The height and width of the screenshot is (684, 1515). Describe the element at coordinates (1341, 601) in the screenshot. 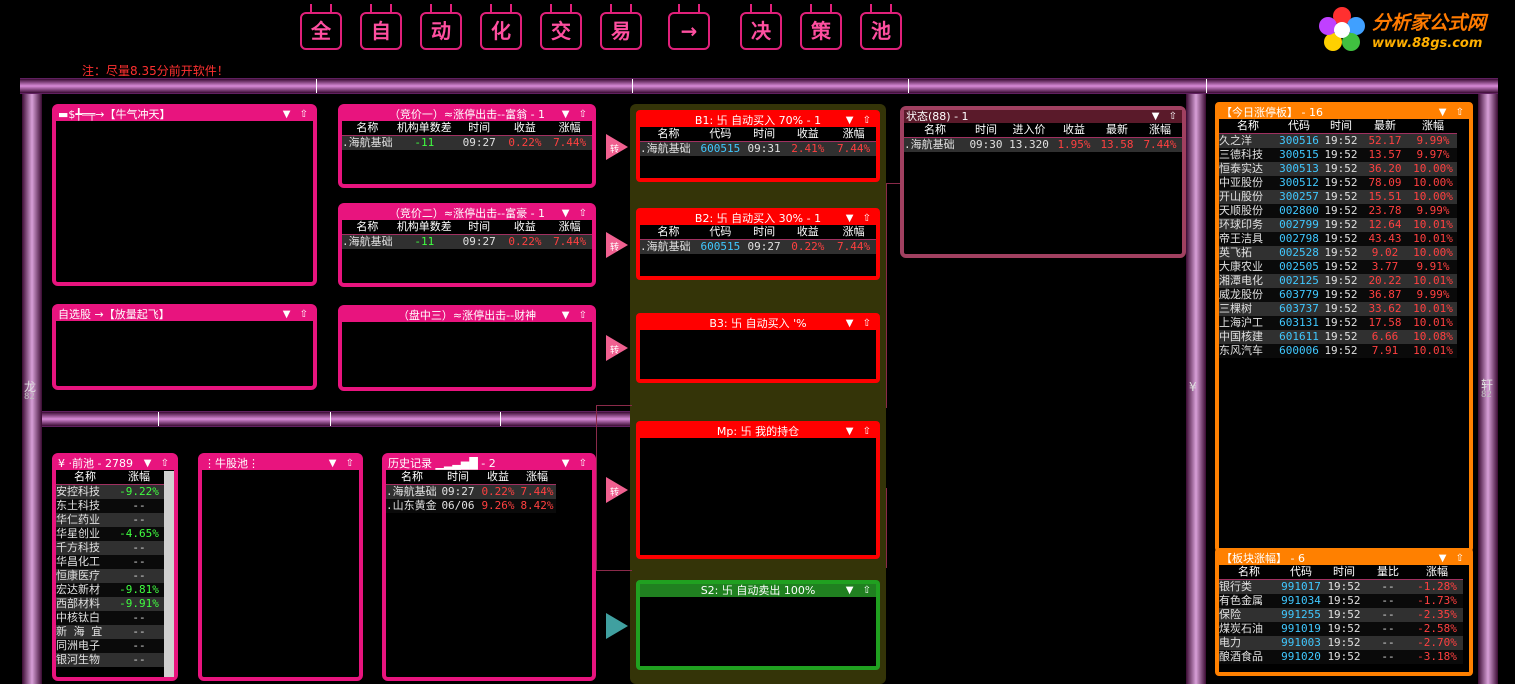

I see `table-row: 有色金属 991034 19:52 -- -1.73%` at that location.